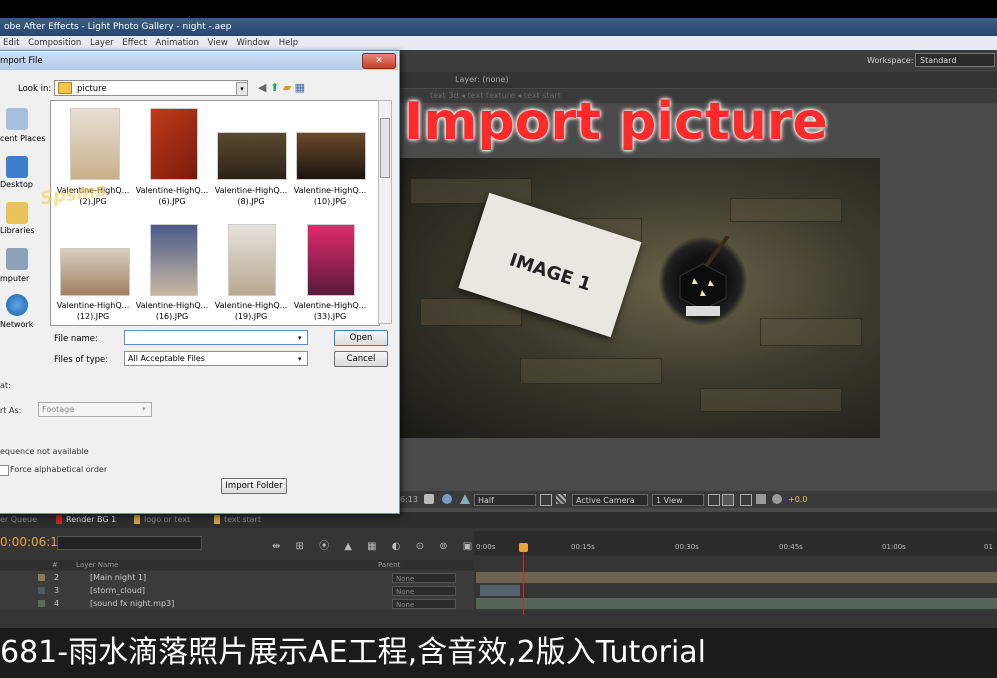  I want to click on resolution-select: Half, so click(505, 500).